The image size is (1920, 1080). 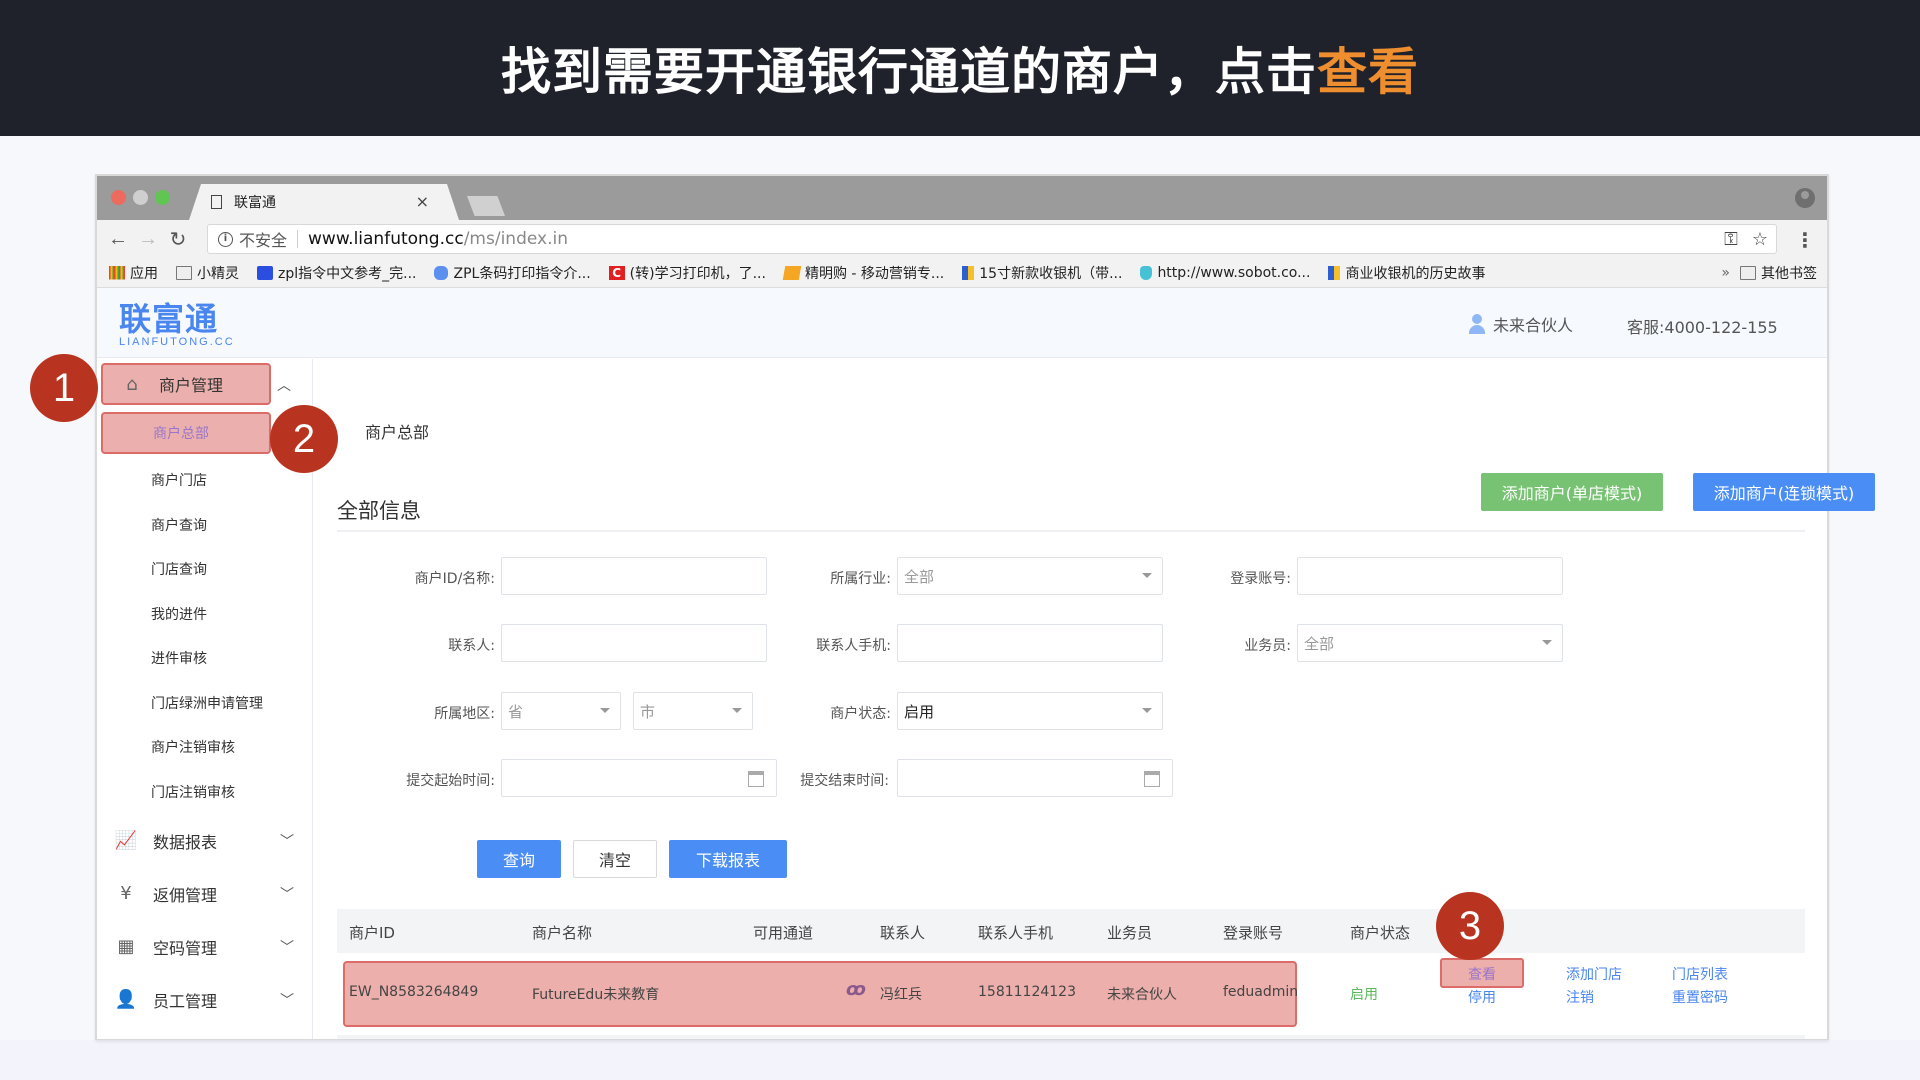 I want to click on login-account-input, so click(x=1430, y=576).